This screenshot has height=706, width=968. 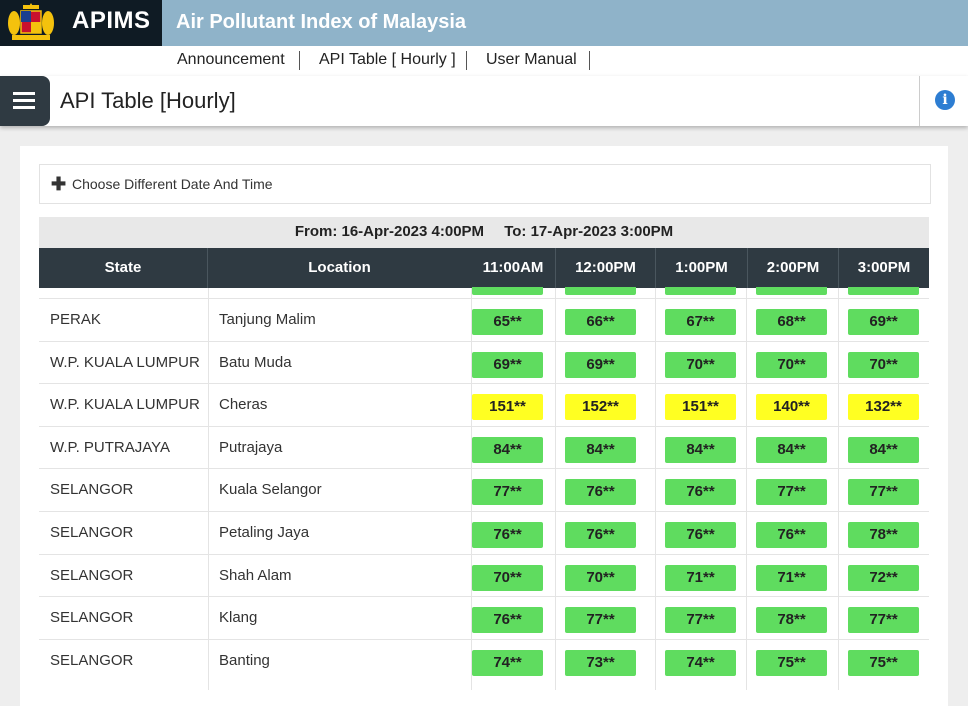 I want to click on nav-announcement: Announcement, so click(x=231, y=60).